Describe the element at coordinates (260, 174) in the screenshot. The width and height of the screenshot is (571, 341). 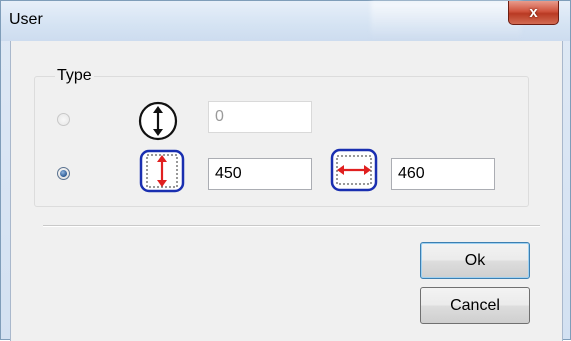
I see `height-value-field: 450` at that location.